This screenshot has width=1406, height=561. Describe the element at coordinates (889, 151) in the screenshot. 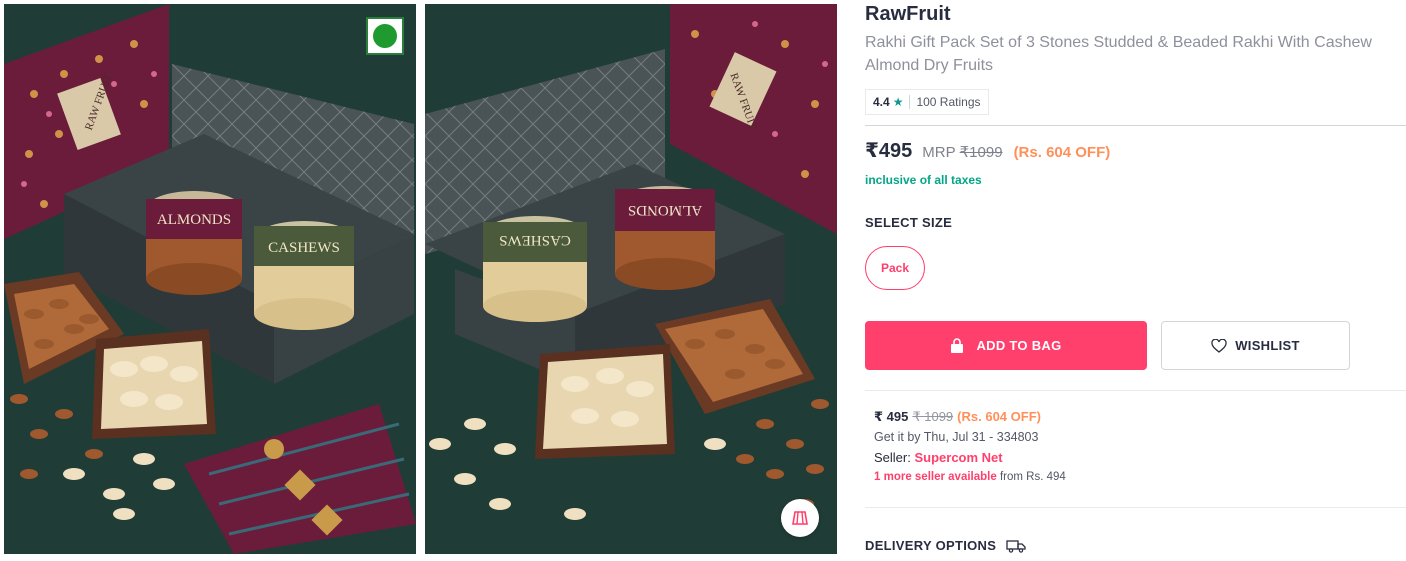

I see `selling-price: ₹495` at that location.